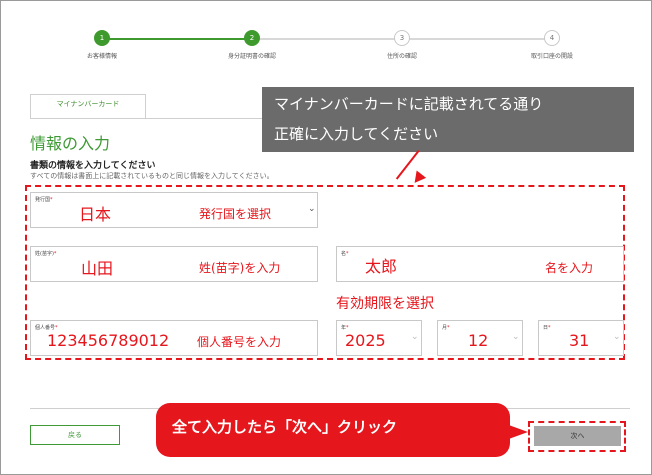 Image resolution: width=652 pixels, height=475 pixels. I want to click on annotation-callout-bottom-text: 全て入力したら「次へ」クリック, so click(285, 427).